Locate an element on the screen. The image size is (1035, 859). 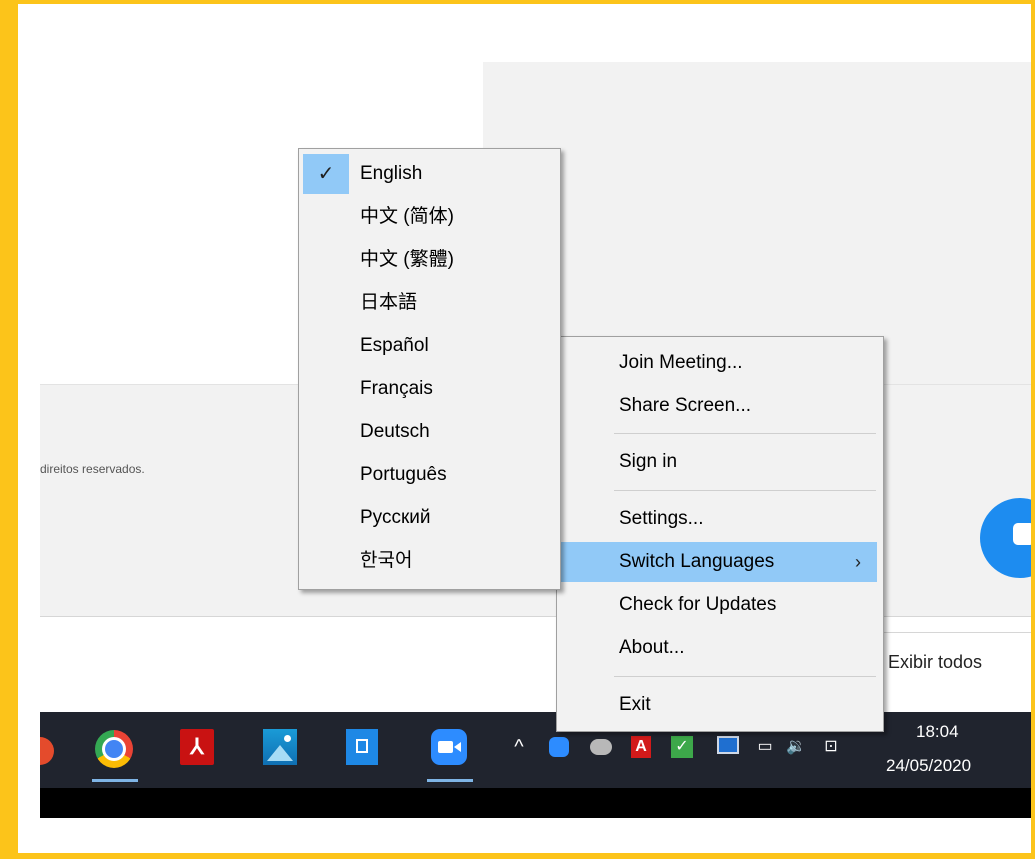
tray-check-icon: ✓ is located at coordinates (682, 747).